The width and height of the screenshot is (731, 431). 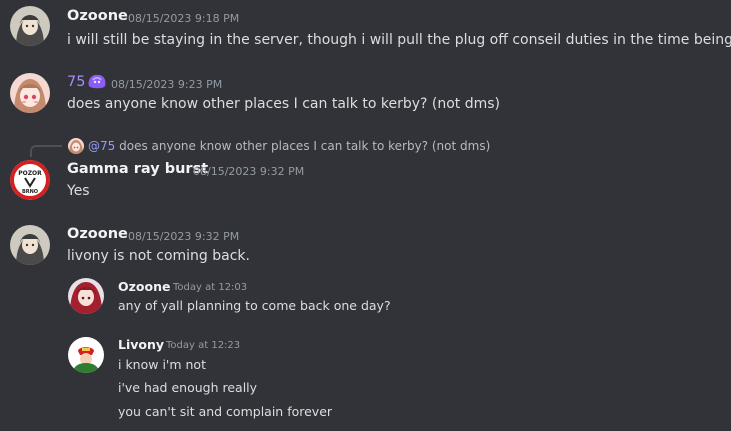 I want to click on timestamp: 08/15/2023 9:18 PM, so click(x=184, y=18).